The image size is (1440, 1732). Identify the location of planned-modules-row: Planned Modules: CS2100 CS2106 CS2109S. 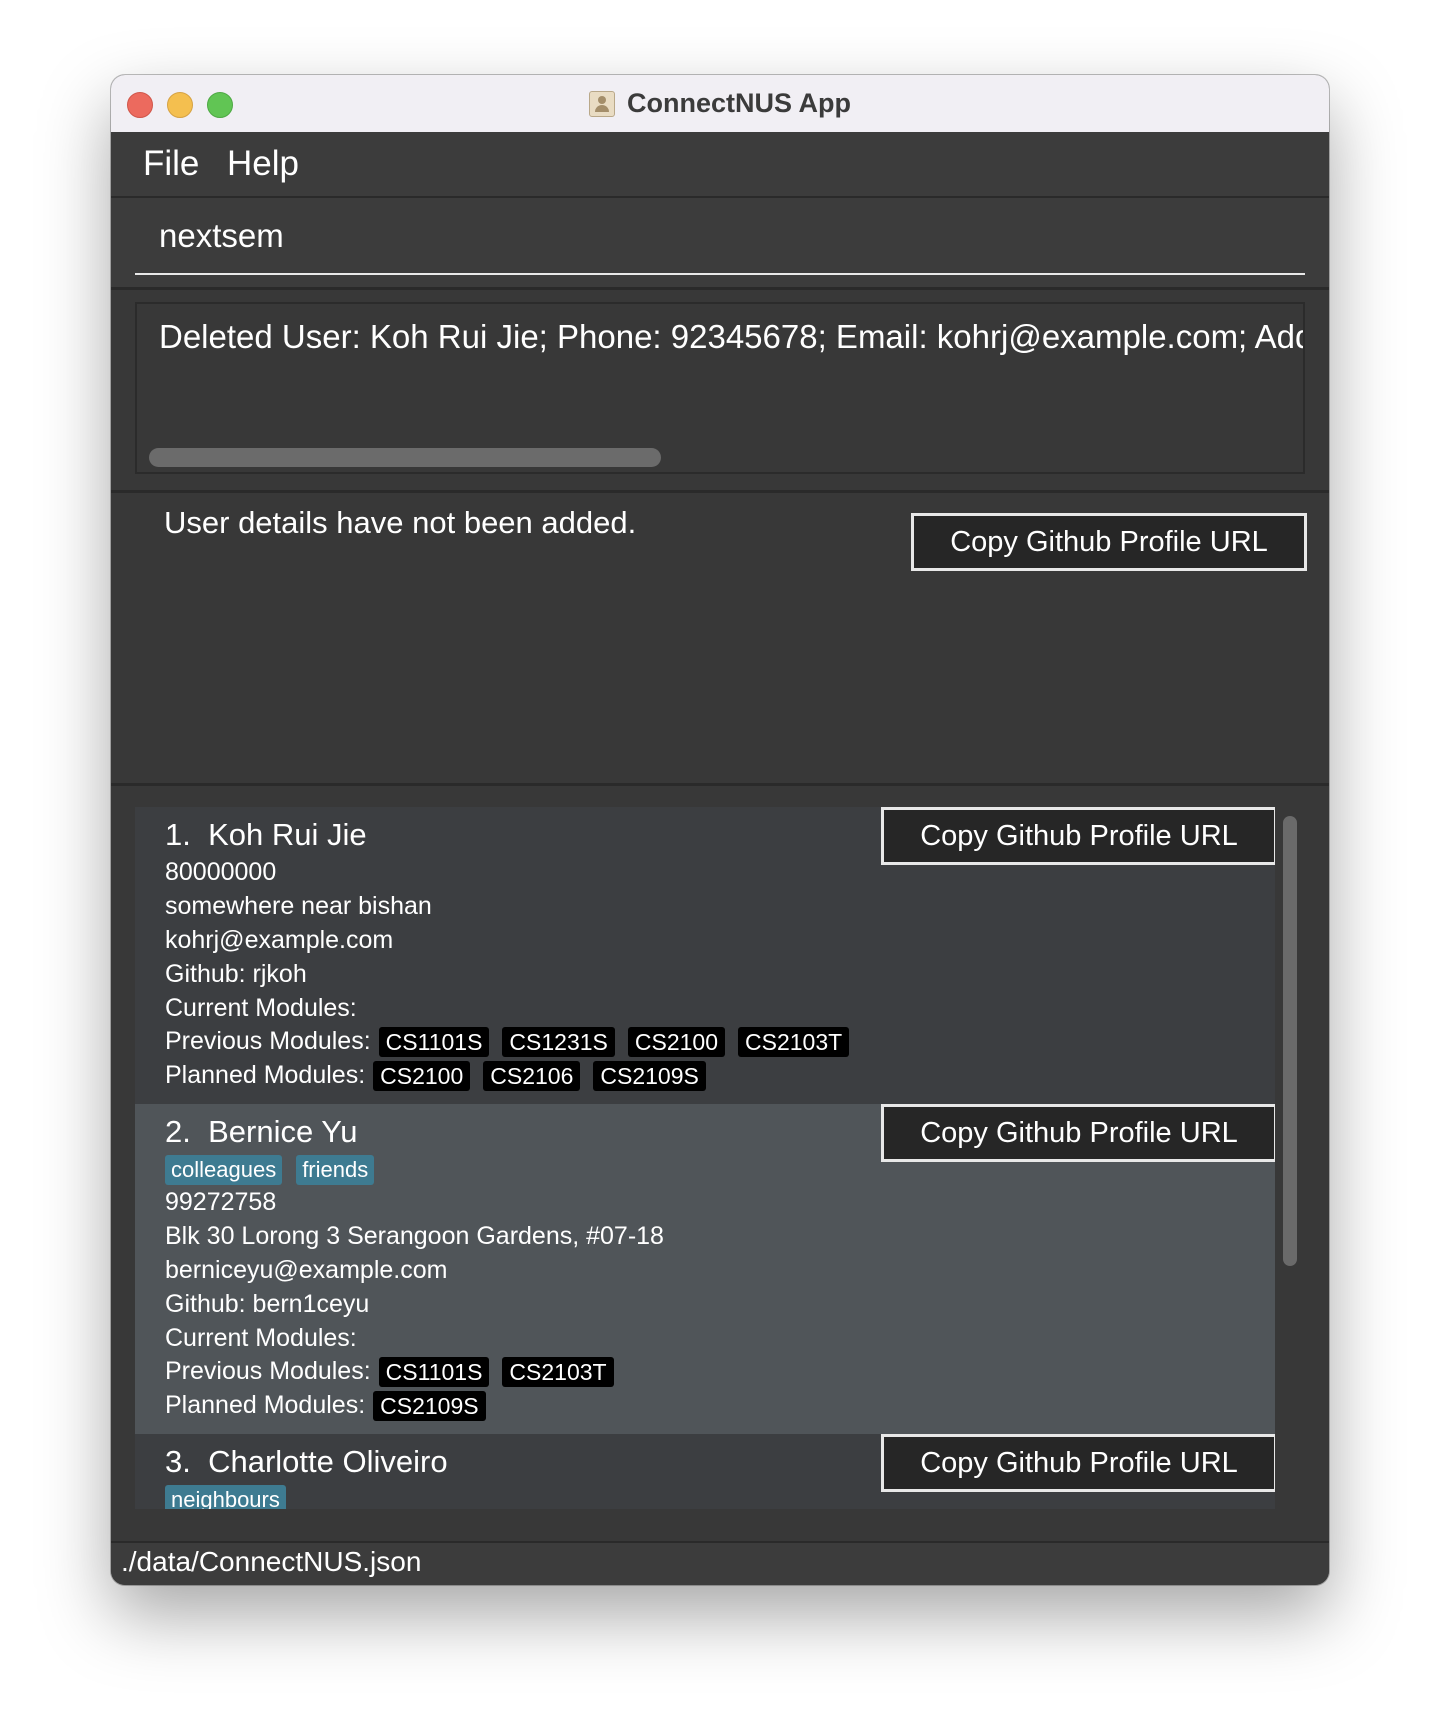
(442, 1075).